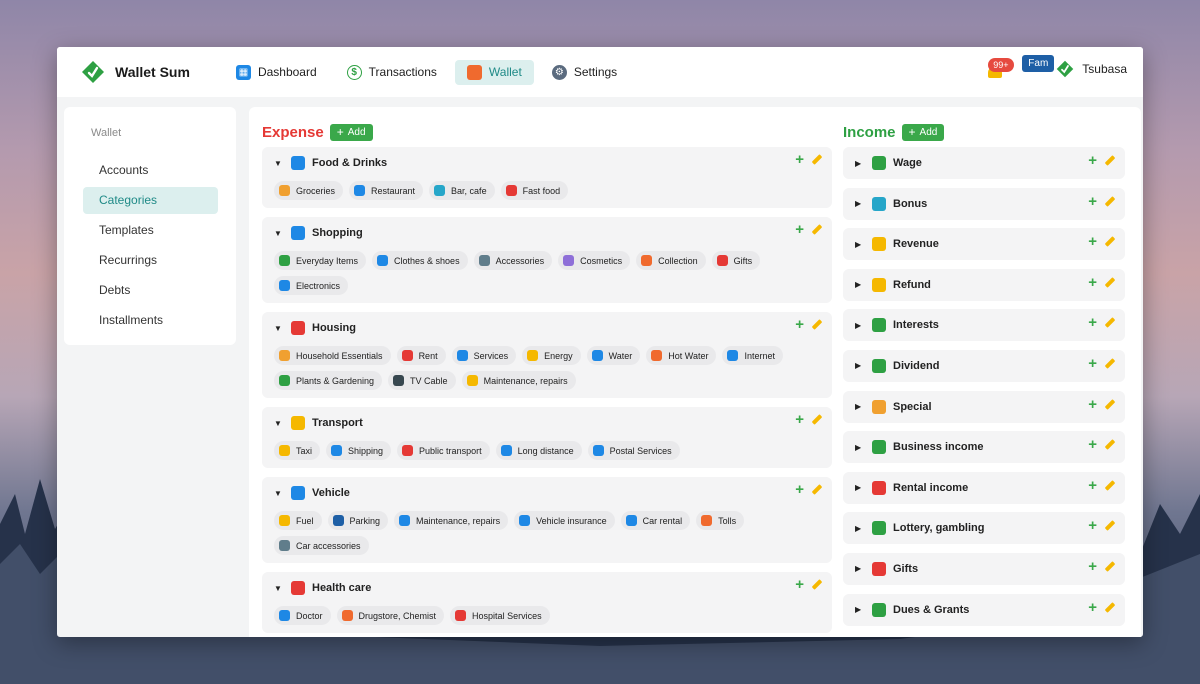  What do you see at coordinates (150, 320) in the screenshot?
I see `sidebar-item-installments: Installments` at bounding box center [150, 320].